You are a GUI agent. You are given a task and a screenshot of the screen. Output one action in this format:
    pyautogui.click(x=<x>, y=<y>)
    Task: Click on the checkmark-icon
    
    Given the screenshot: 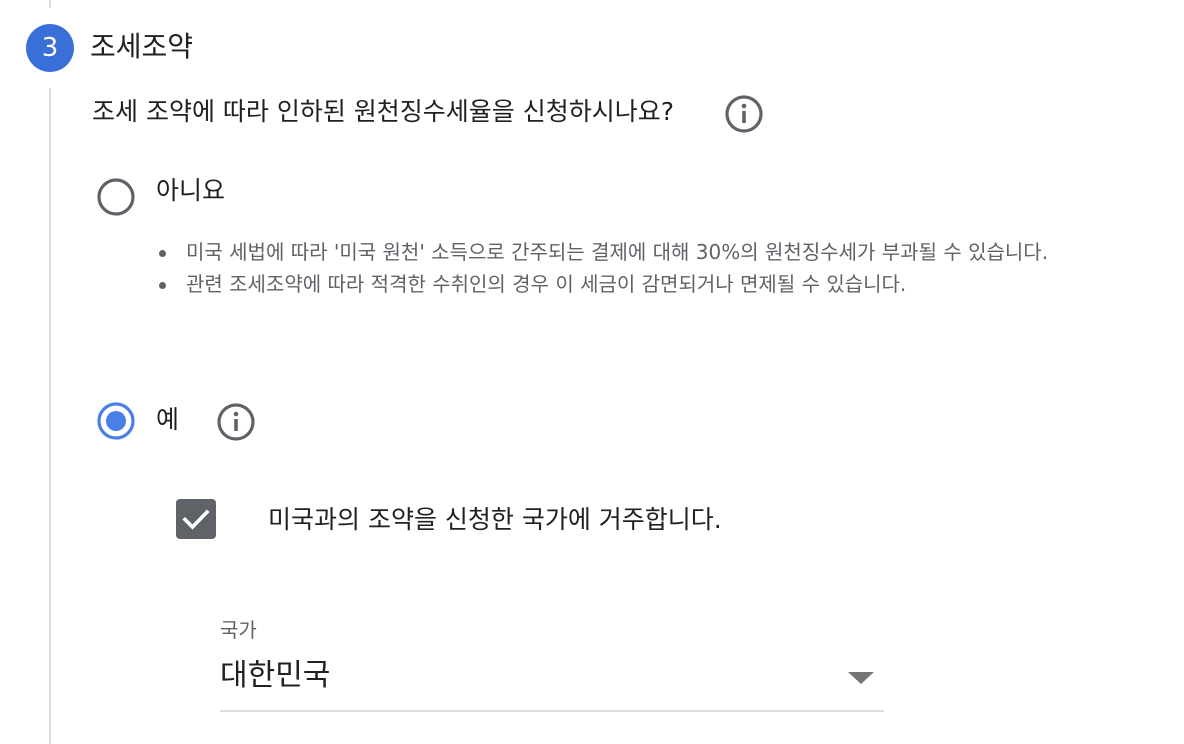 What is the action you would take?
    pyautogui.click(x=196, y=519)
    